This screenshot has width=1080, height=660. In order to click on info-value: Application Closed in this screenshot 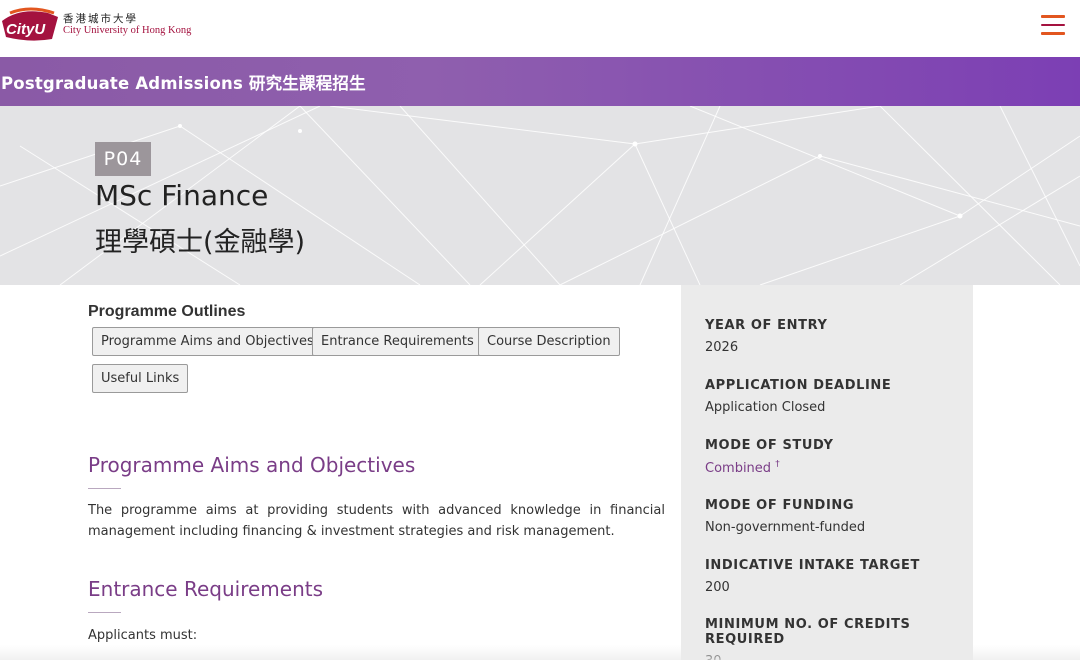, I will do `click(765, 407)`.